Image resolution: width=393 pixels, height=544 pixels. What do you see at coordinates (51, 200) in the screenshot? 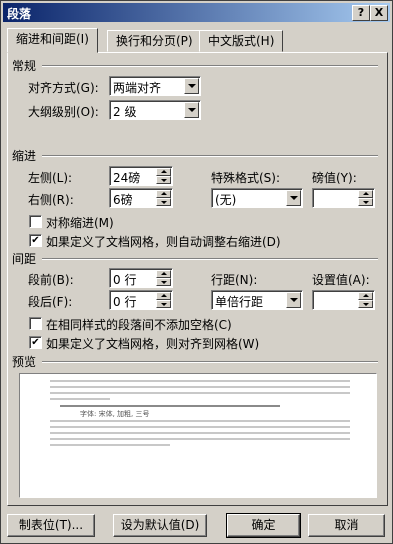
I see `right-indent-label: 右侧(R):` at bounding box center [51, 200].